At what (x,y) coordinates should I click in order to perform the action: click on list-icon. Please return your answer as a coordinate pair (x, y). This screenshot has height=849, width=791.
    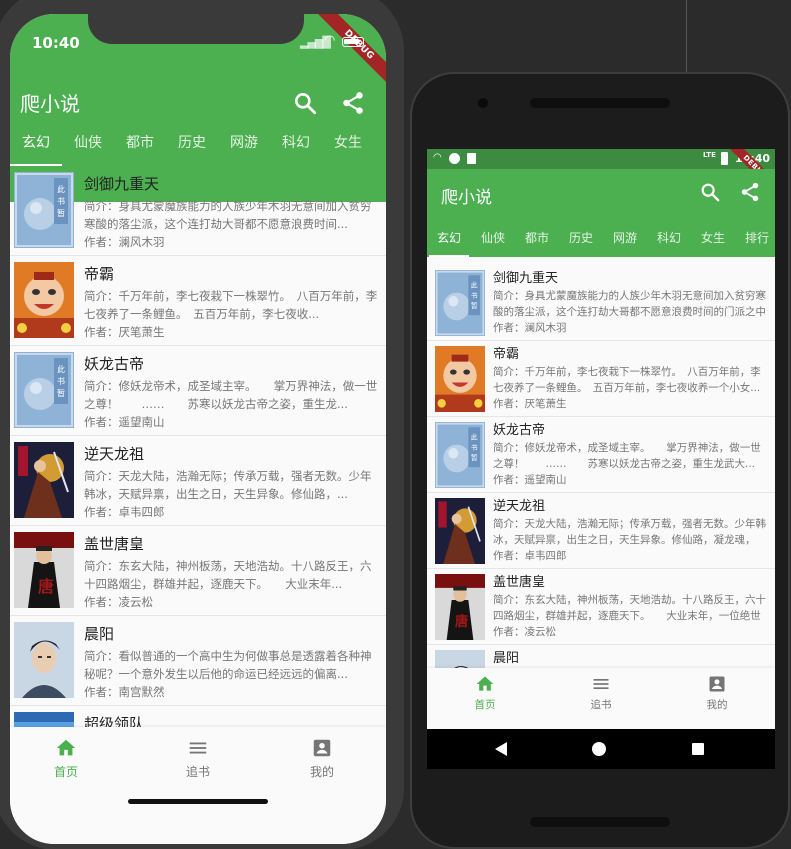
    Looking at the image, I should click on (198, 748).